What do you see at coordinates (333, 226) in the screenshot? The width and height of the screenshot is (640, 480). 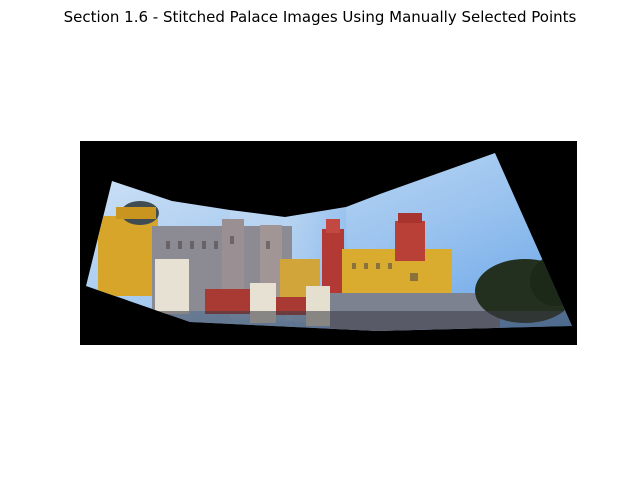 I see `red-clock-tower-top` at bounding box center [333, 226].